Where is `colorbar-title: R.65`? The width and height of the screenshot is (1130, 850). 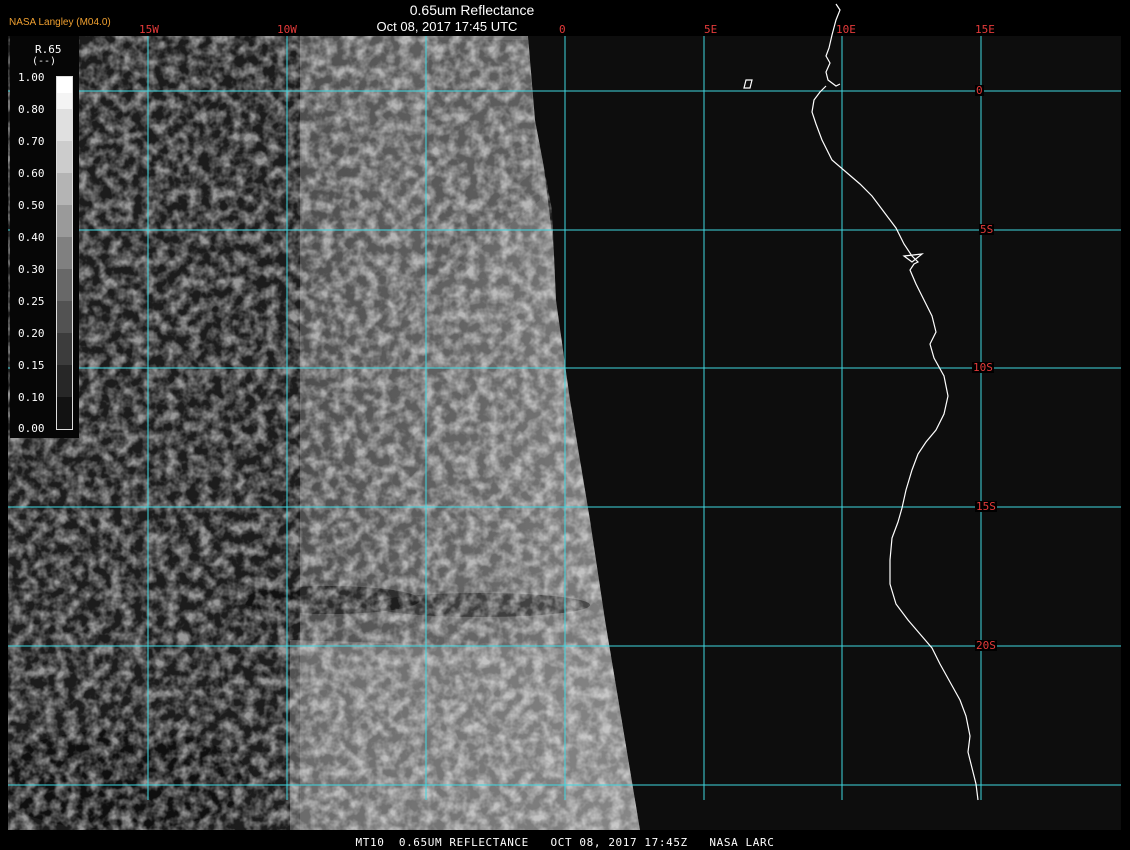
colorbar-title: R.65 is located at coordinates (48, 49).